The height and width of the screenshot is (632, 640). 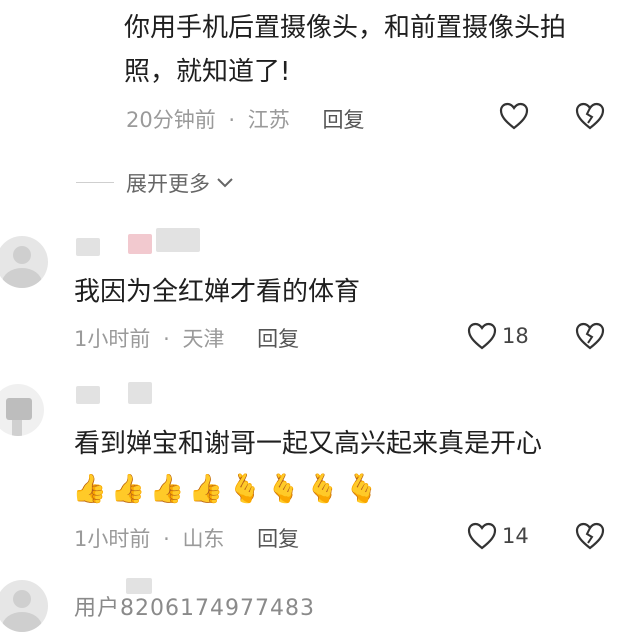 What do you see at coordinates (203, 339) in the screenshot?
I see `comment-location: 天津` at bounding box center [203, 339].